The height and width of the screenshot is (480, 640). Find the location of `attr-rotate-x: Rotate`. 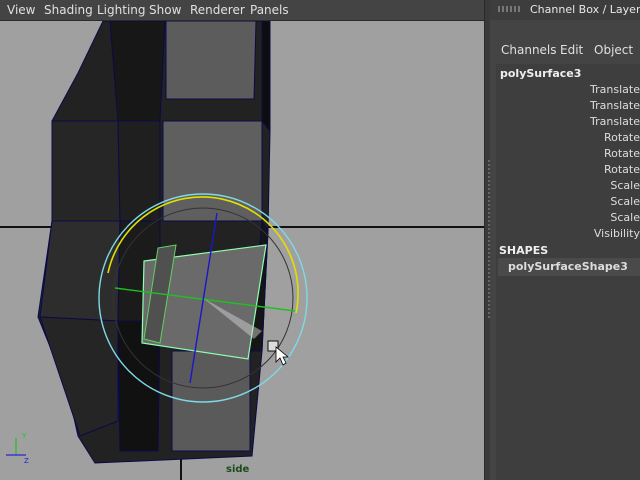

attr-rotate-x: Rotate is located at coordinates (622, 137).